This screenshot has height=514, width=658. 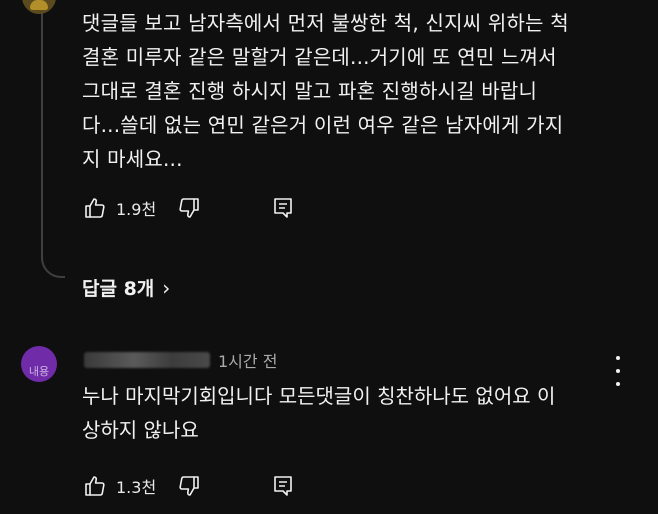 I want to click on comment-actions: 1.3천, so click(x=189, y=486).